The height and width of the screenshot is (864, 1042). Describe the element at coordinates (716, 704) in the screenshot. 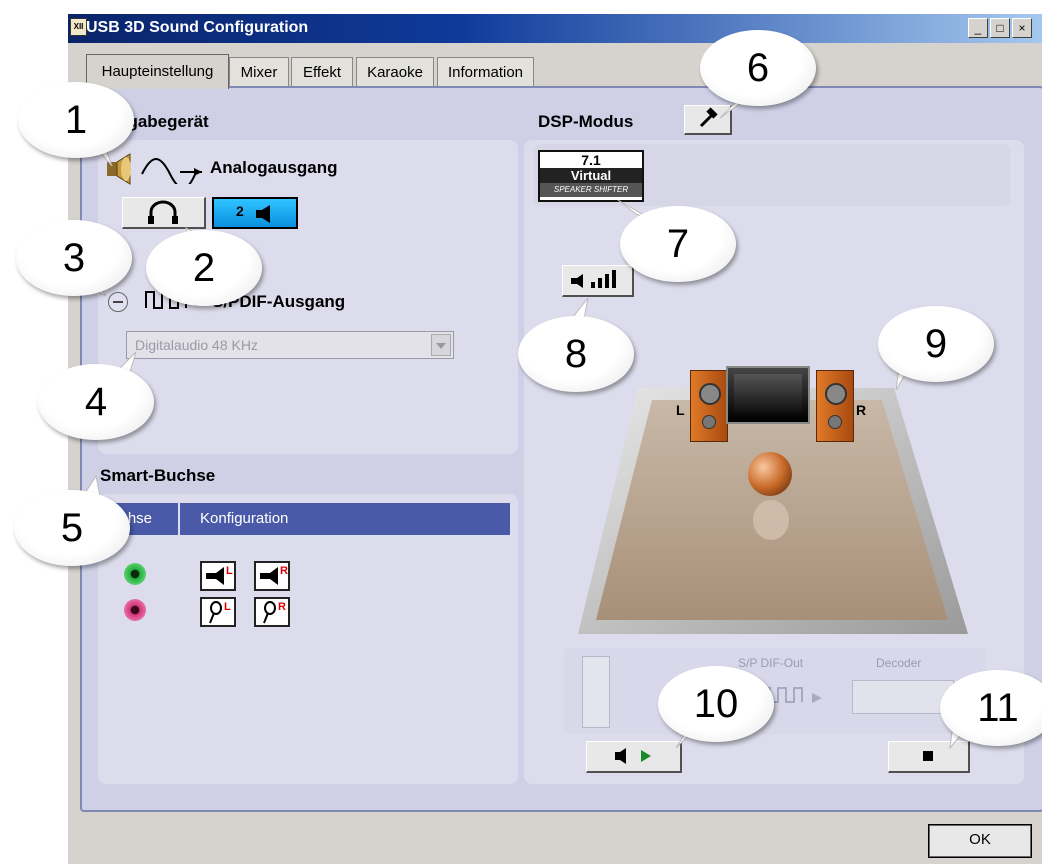

I see `callout-10: 10` at that location.